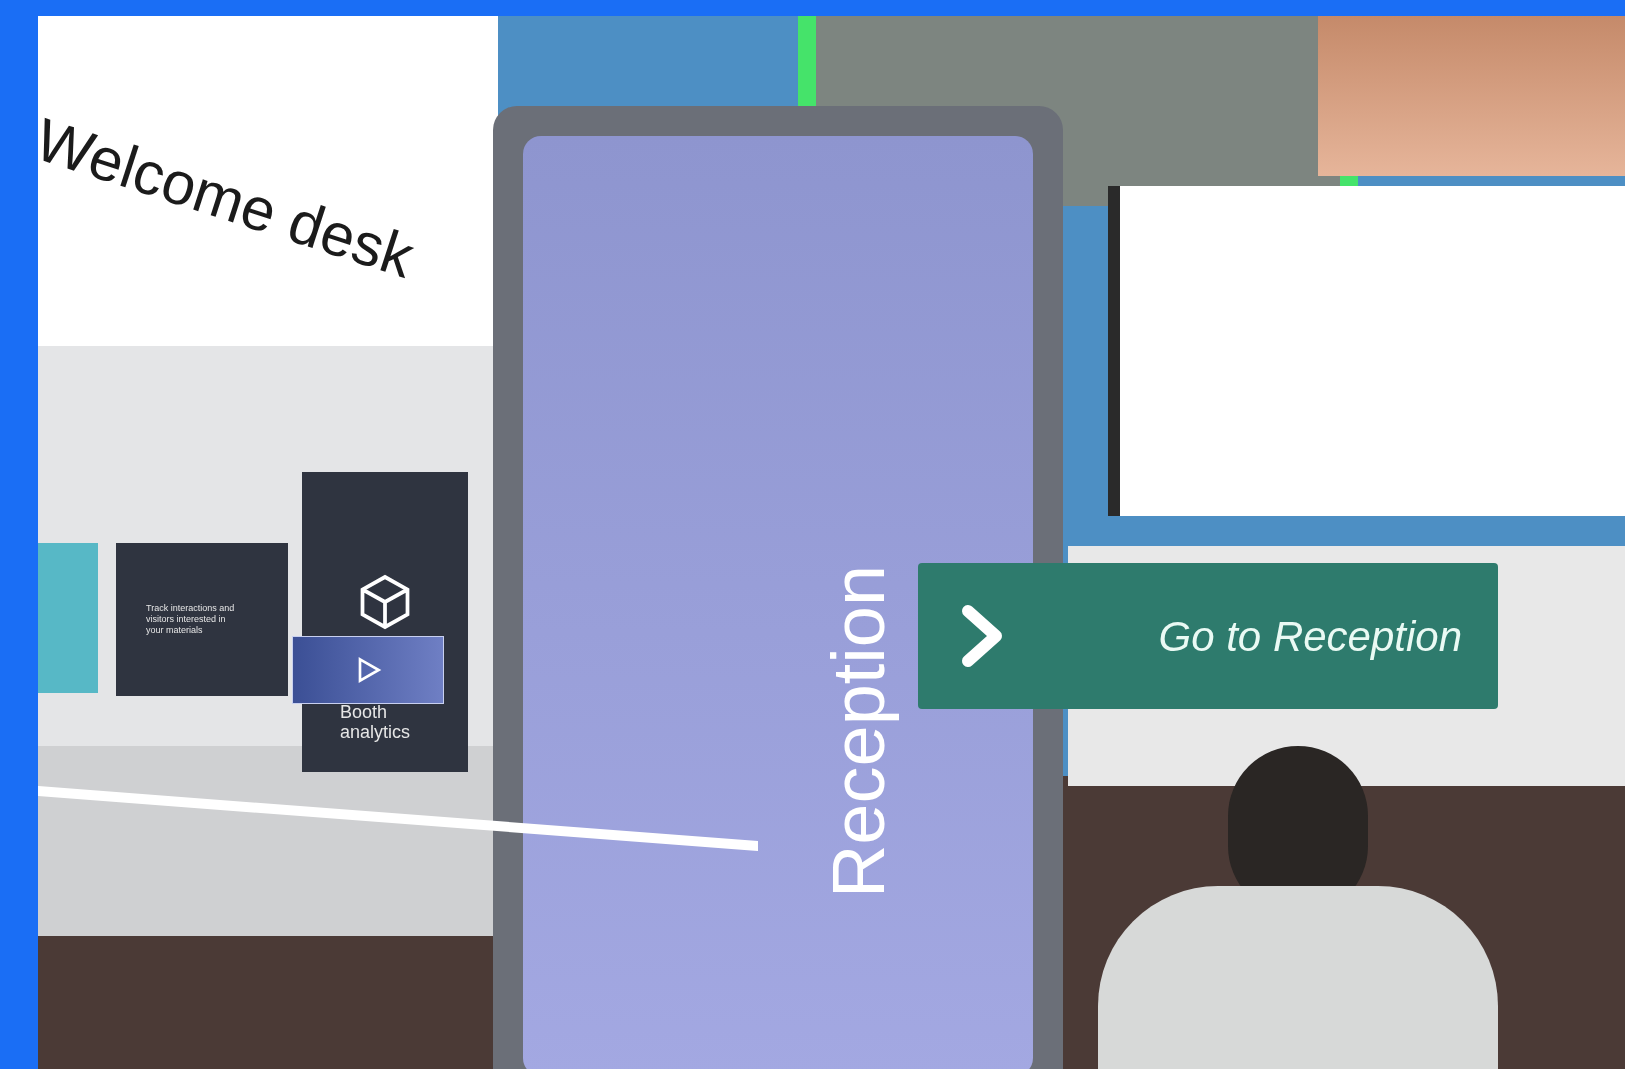 The width and height of the screenshot is (1625, 1069). I want to click on play-tile, so click(368, 670).